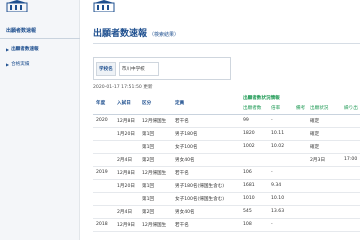 Image resolution: width=360 pixels, height=240 pixels. I want to click on table-row: 1月20日 第1回 男子180名(帰国生含む) 1681 9.34, so click(226, 186).